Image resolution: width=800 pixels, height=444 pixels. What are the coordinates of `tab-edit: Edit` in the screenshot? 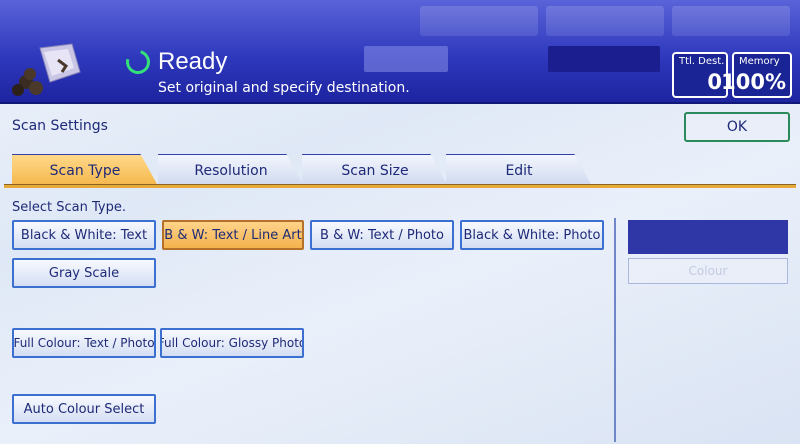 It's located at (519, 170).